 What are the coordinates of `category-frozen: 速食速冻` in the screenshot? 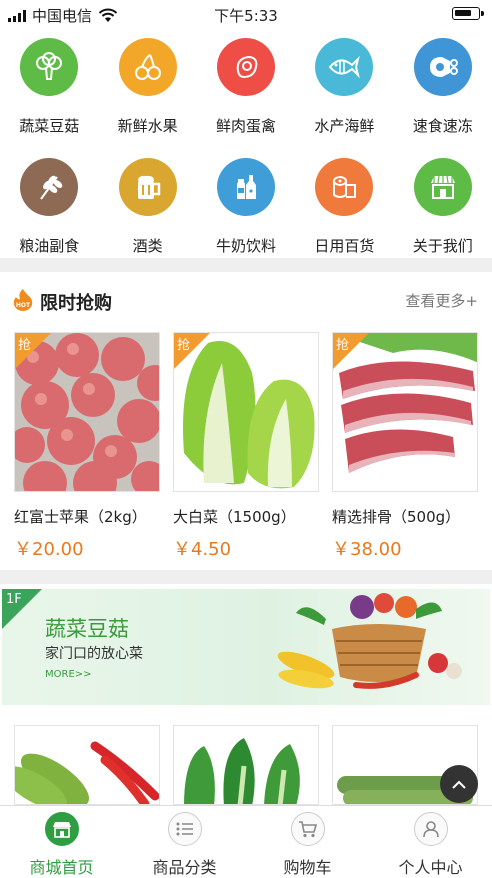 It's located at (443, 87).